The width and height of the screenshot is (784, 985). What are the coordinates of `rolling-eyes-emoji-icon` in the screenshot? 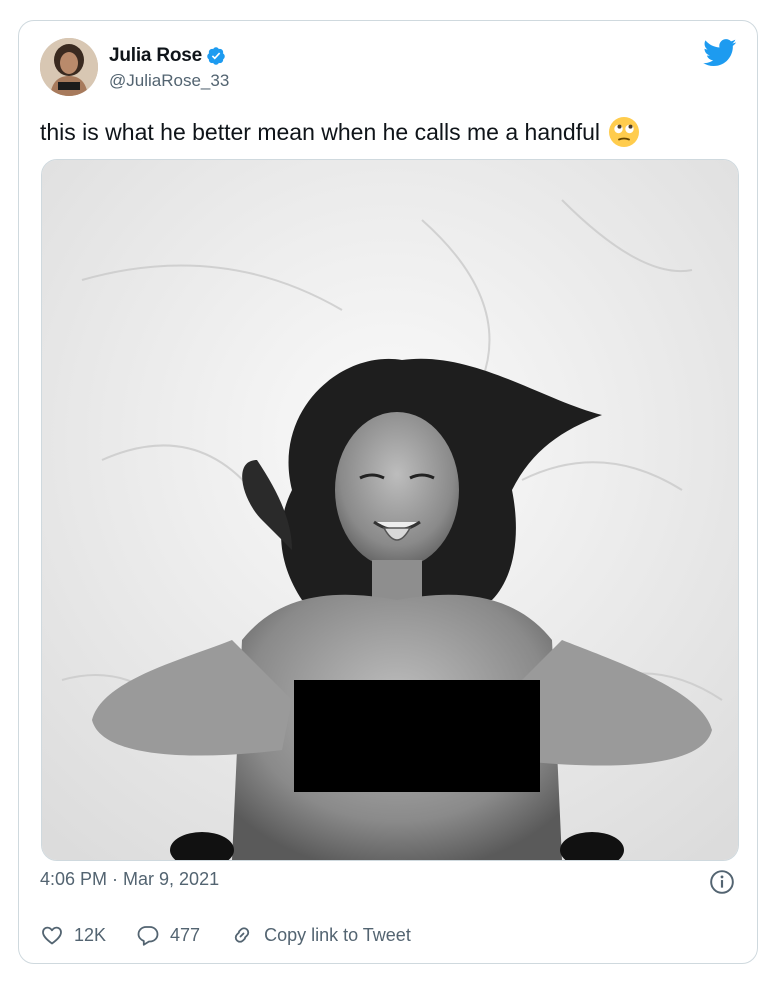 It's located at (624, 132).